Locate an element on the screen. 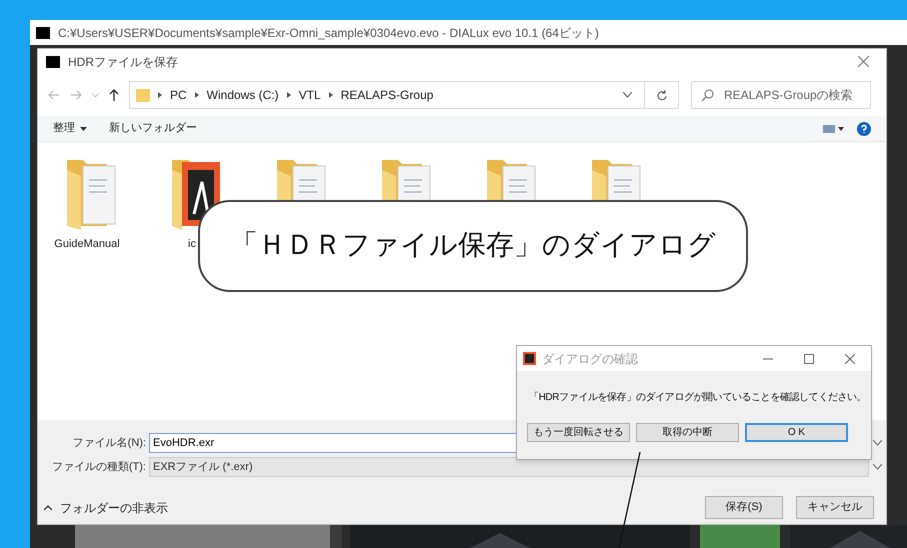 The image size is (907, 548). breadcrumb-item: Windows (C:) is located at coordinates (242, 95).